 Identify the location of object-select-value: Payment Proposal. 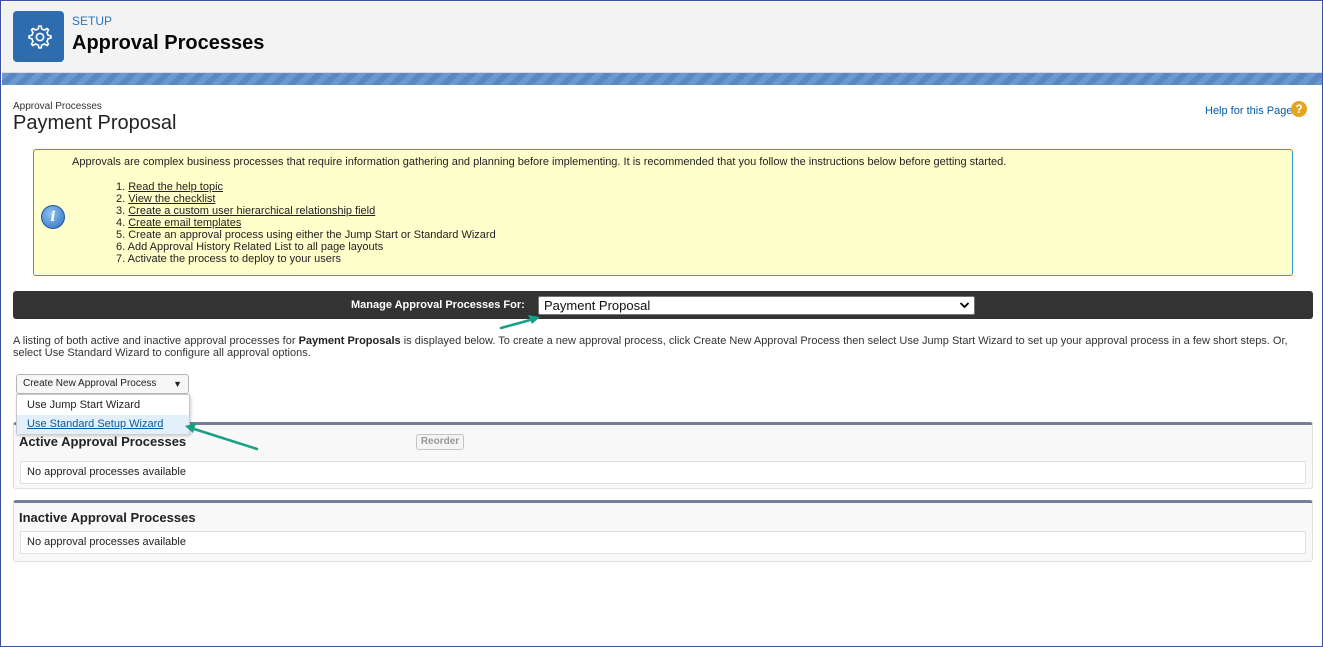
(597, 305).